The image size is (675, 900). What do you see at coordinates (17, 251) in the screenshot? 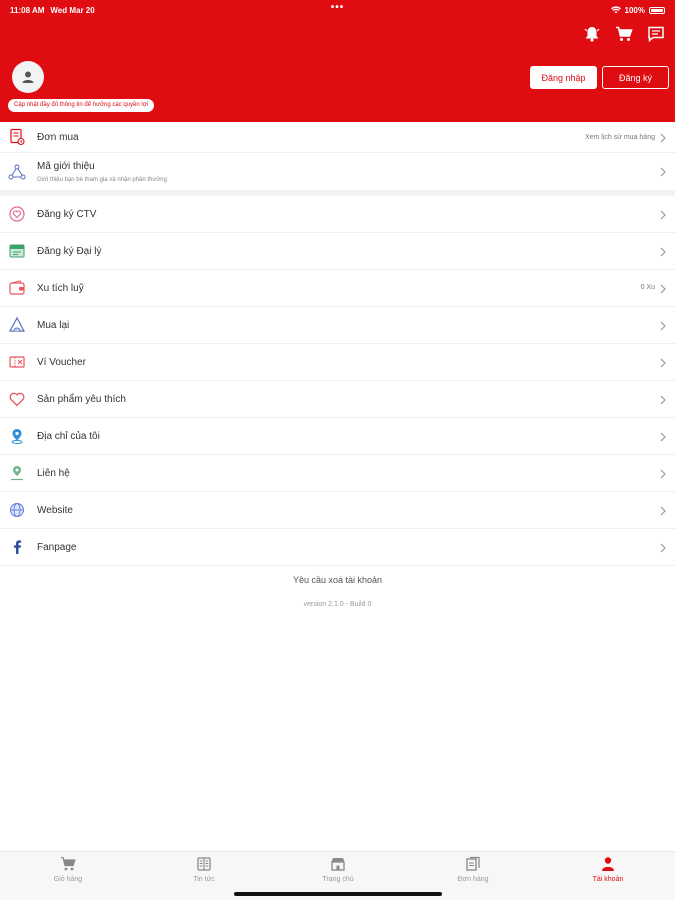
I see `store-icon` at bounding box center [17, 251].